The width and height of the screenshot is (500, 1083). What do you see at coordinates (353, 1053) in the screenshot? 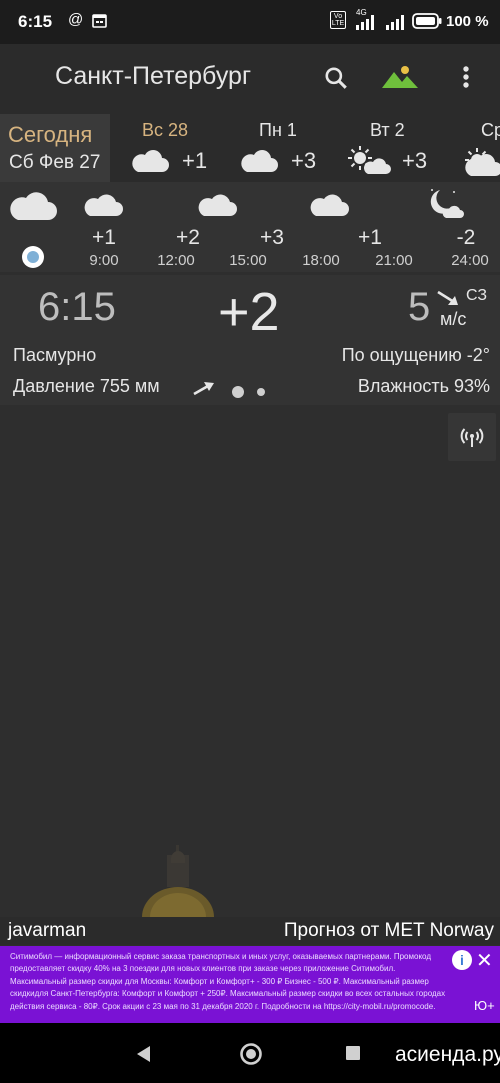
I see `recents-icon` at bounding box center [353, 1053].